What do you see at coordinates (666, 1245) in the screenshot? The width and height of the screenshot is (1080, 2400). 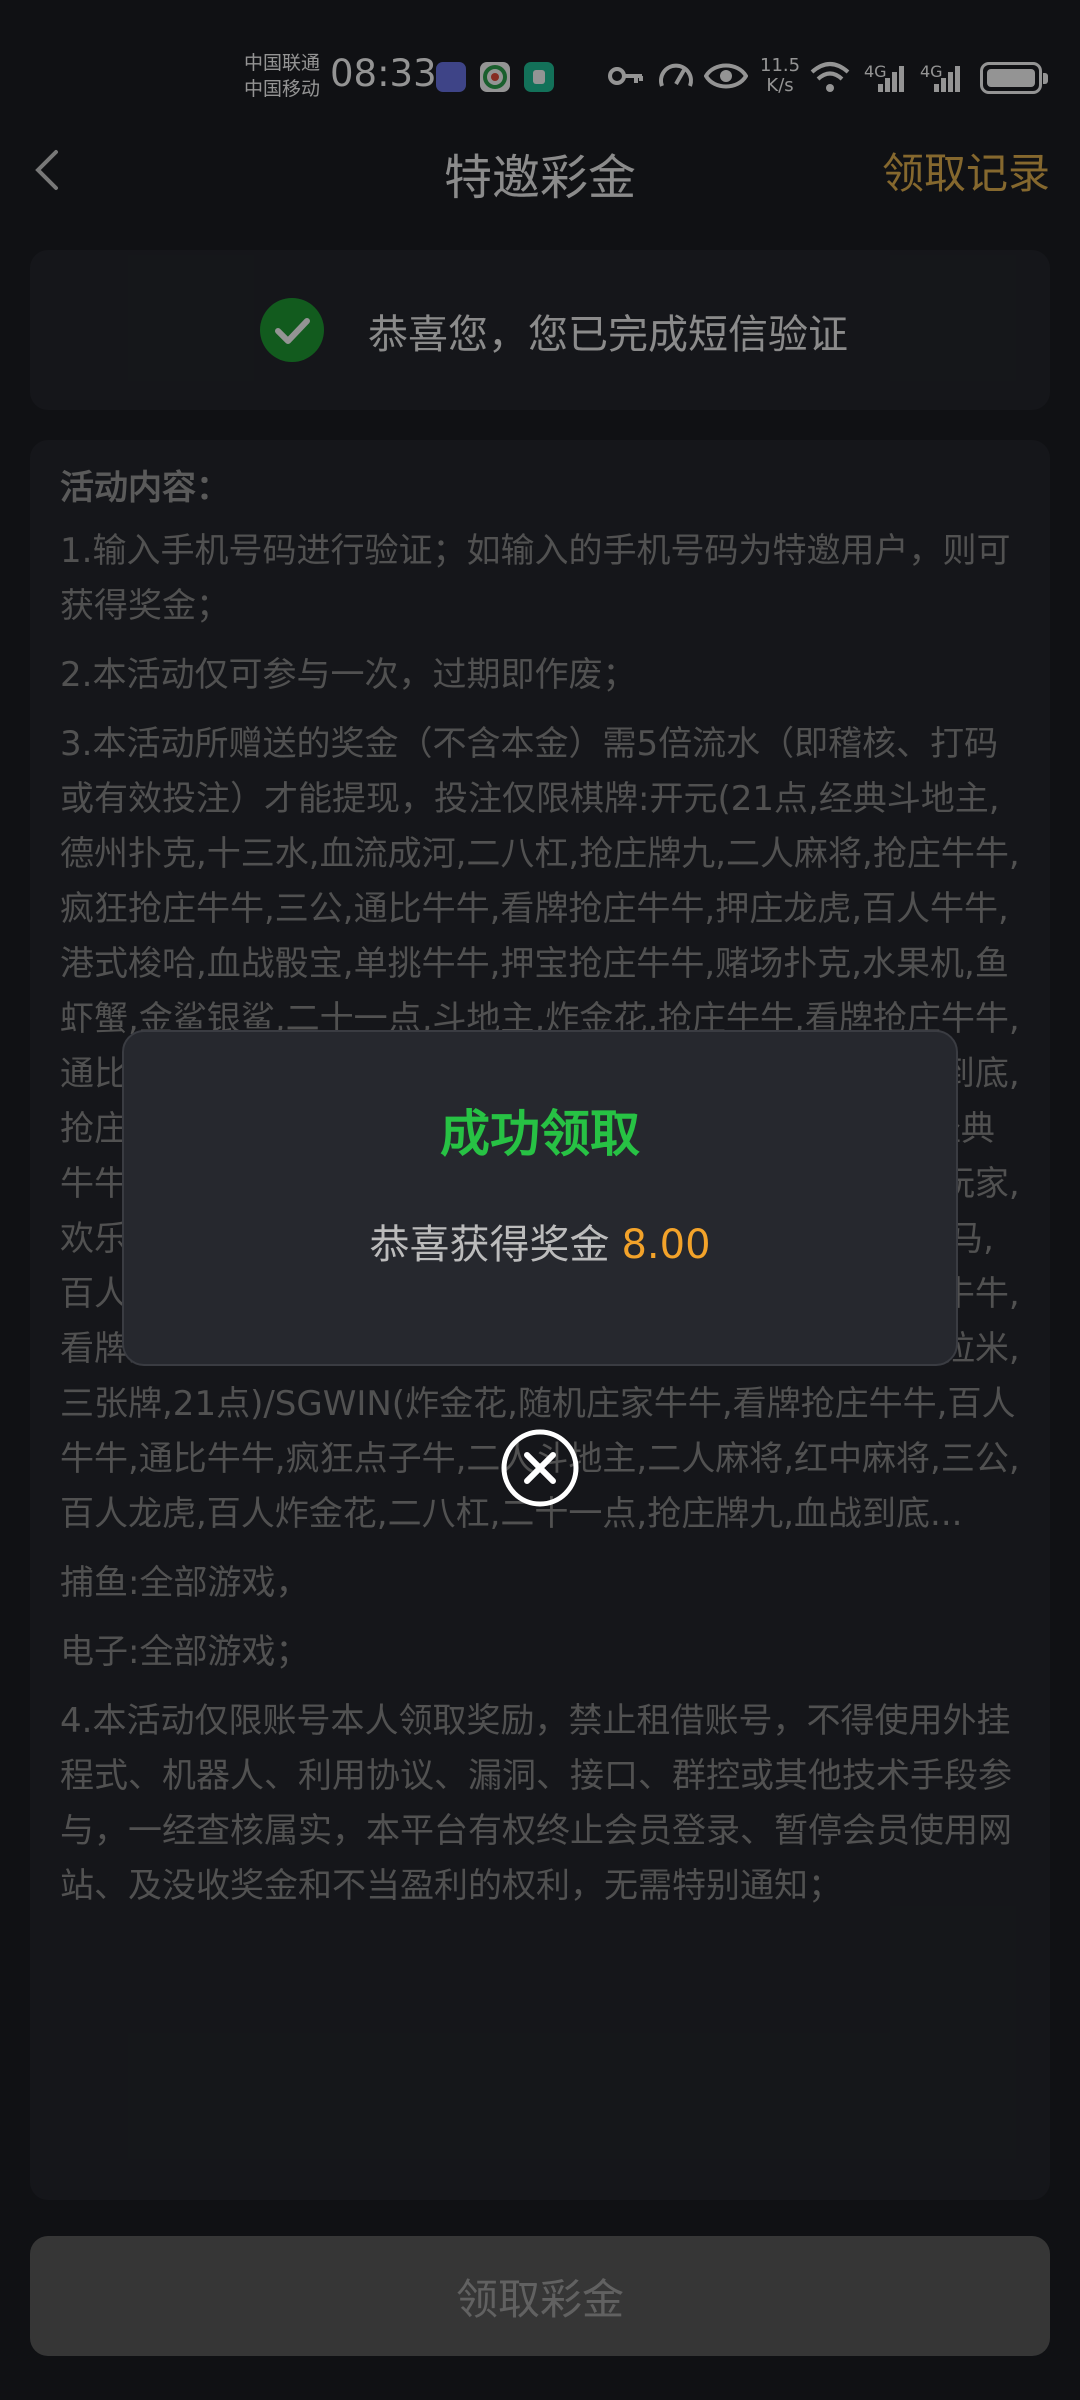 I see `bonus-amount: 8.00` at bounding box center [666, 1245].